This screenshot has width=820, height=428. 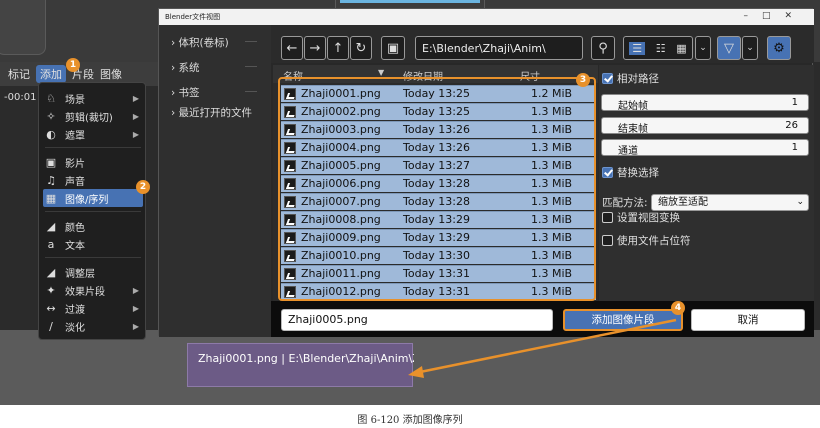 I want to click on annotation-arrow, so click(x=542, y=348).